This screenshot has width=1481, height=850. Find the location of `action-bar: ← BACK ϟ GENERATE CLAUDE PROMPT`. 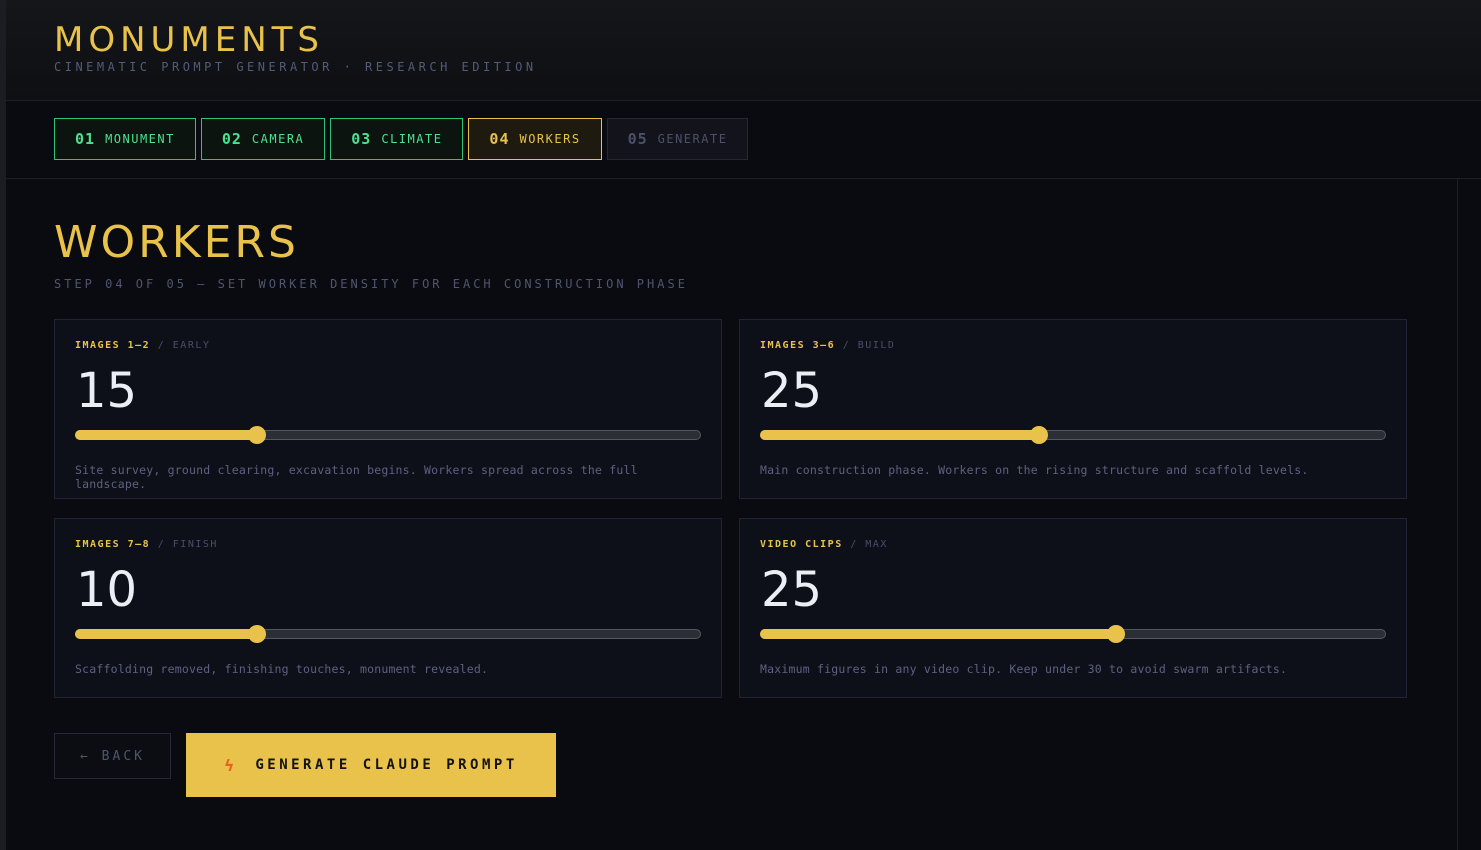

action-bar: ← BACK ϟ GENERATE CLAUDE PROMPT is located at coordinates (767, 765).